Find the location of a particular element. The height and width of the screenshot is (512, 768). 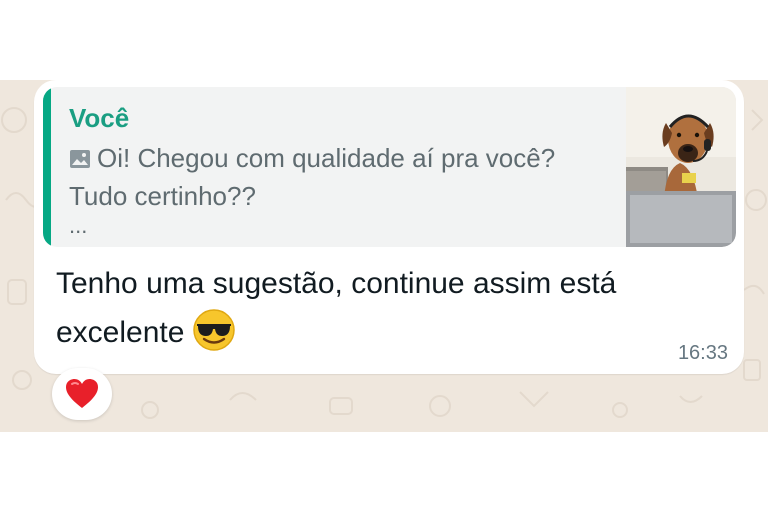

smiling-face-with-sunglasses-icon is located at coordinates (214, 330).